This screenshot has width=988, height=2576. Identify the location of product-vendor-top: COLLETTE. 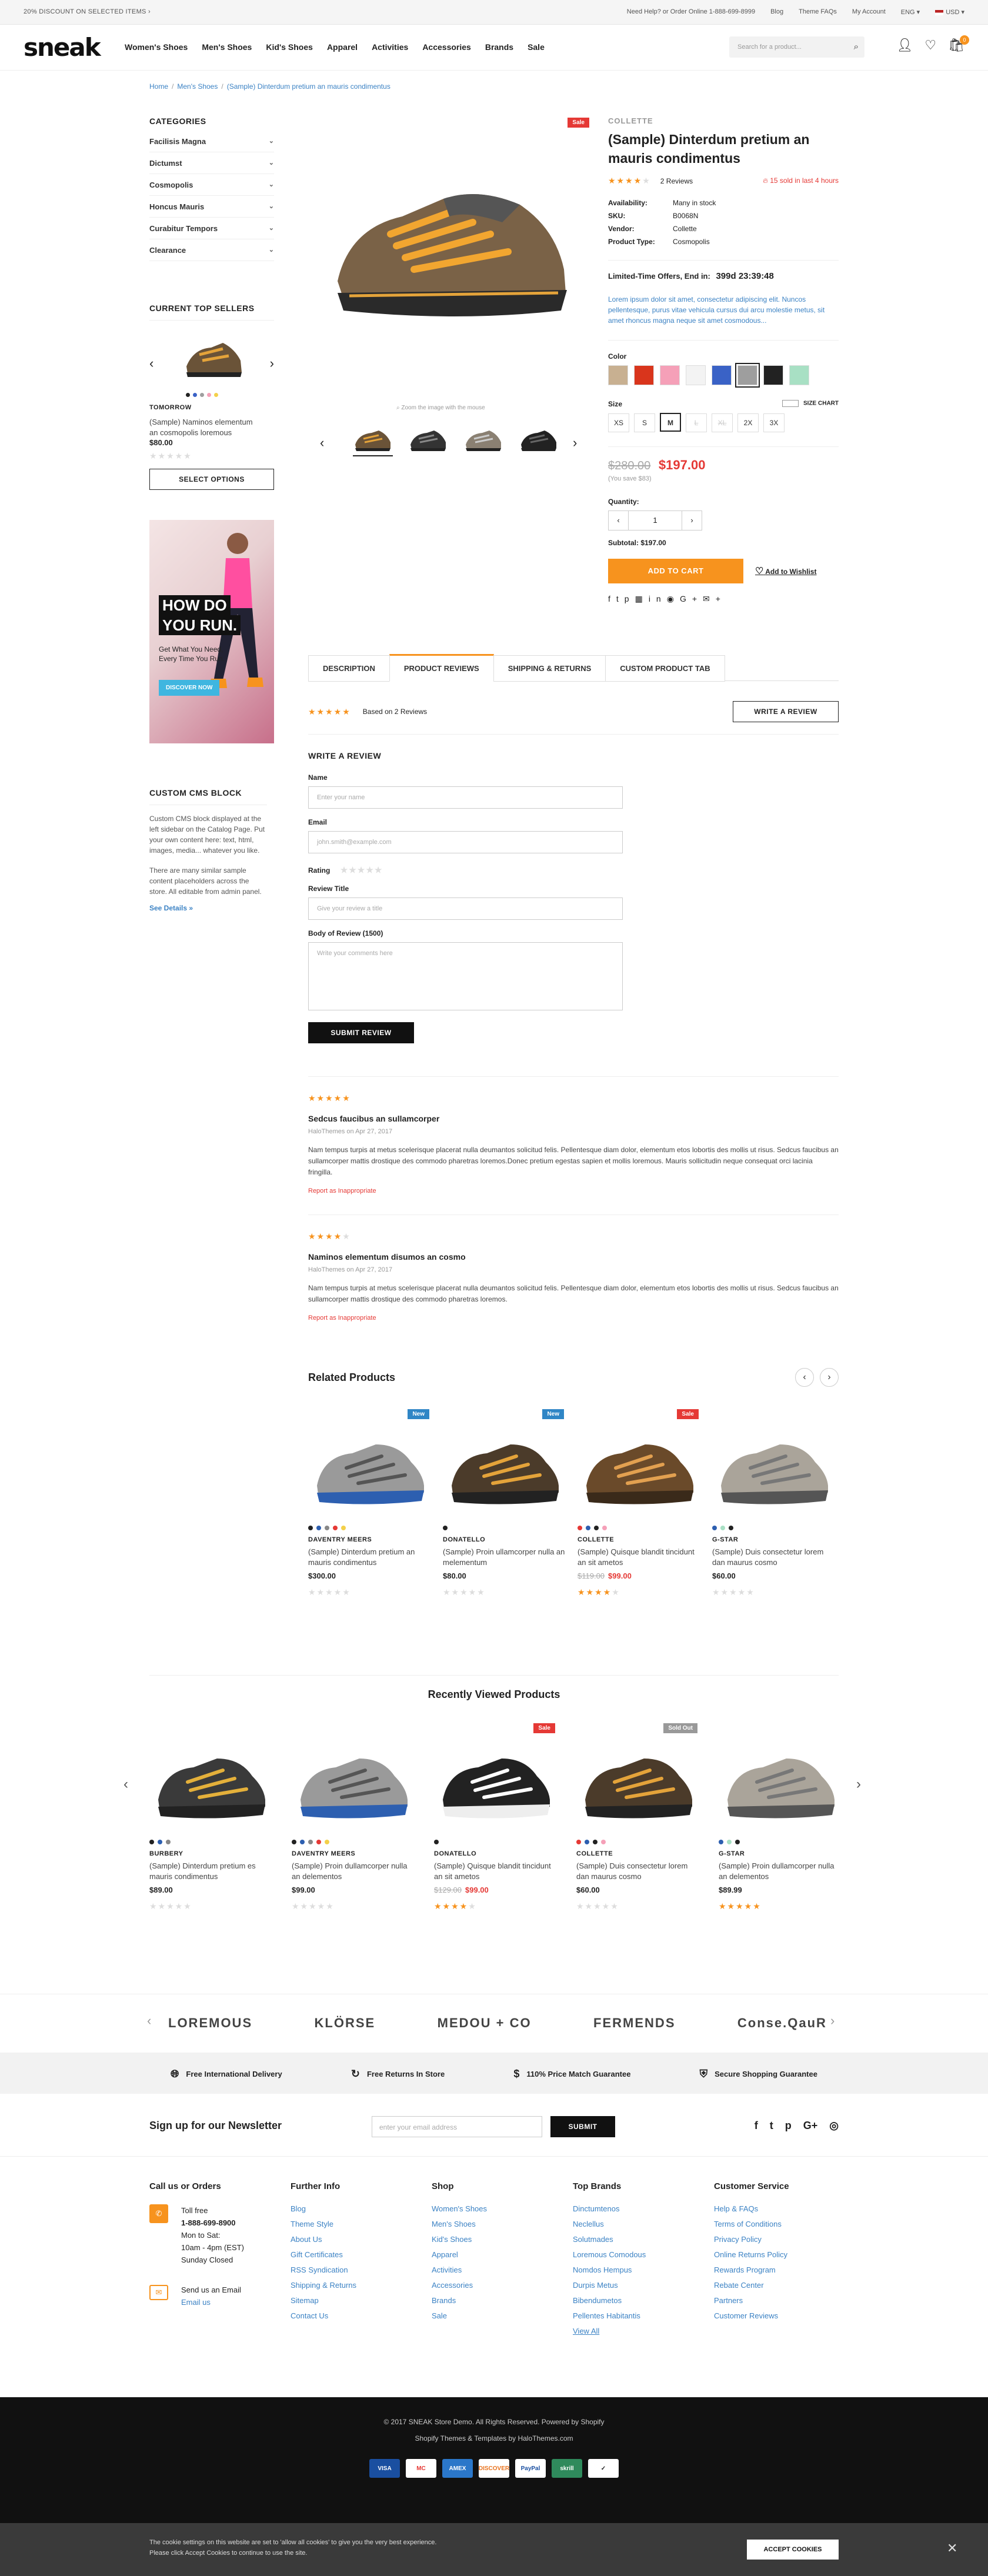
(724, 120).